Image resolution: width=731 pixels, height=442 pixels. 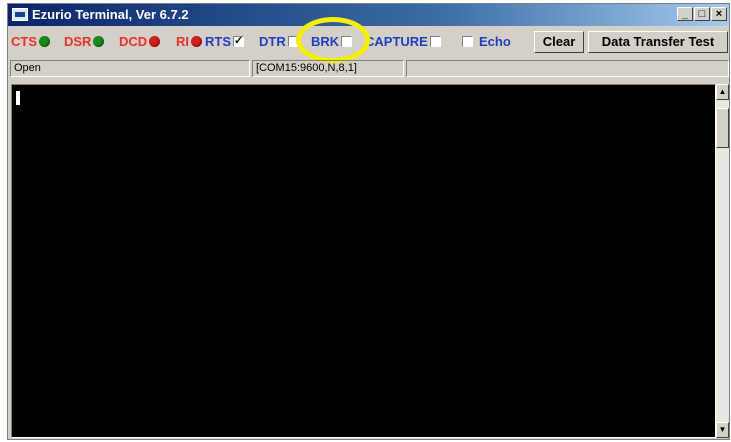 I want to click on brk-label: BRK, so click(x=325, y=41).